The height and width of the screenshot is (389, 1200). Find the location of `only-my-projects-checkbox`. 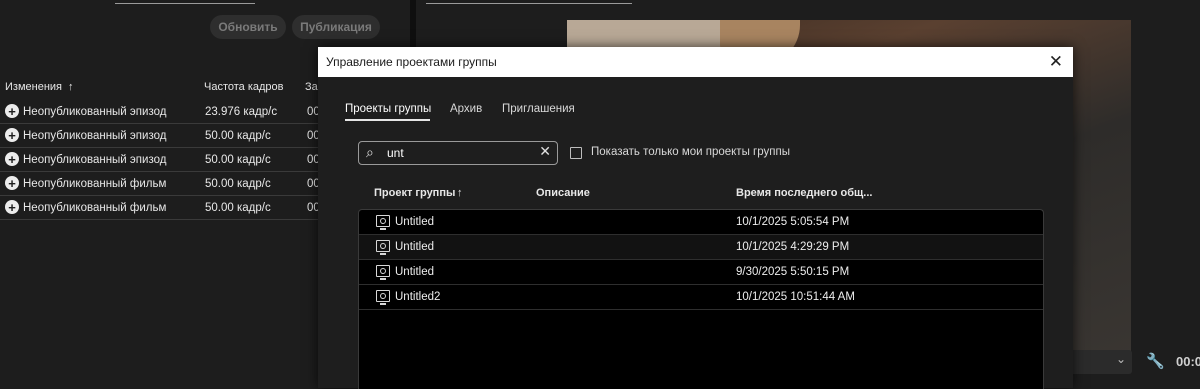

only-my-projects-checkbox is located at coordinates (576, 153).